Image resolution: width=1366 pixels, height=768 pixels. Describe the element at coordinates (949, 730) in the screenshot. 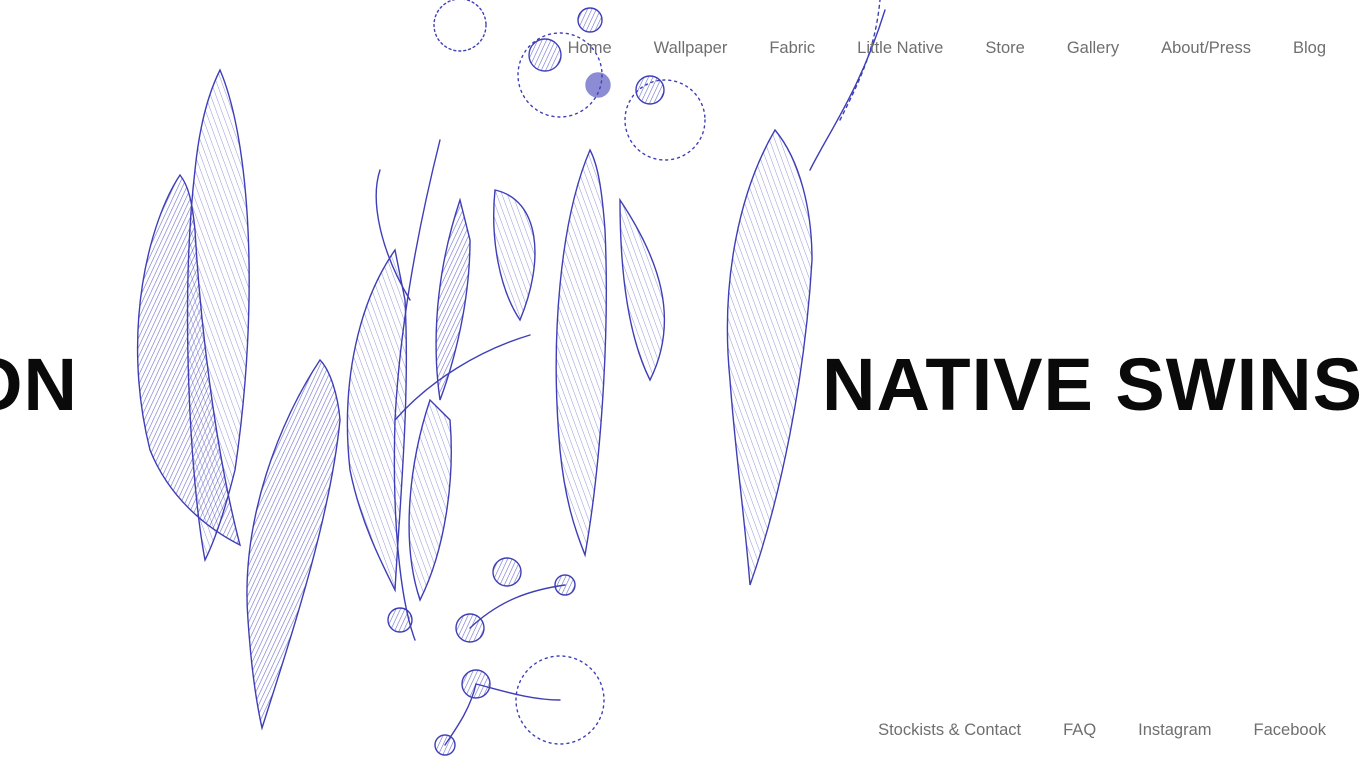

I see `footer-stockists-contact-link: Stockists & Contact` at that location.